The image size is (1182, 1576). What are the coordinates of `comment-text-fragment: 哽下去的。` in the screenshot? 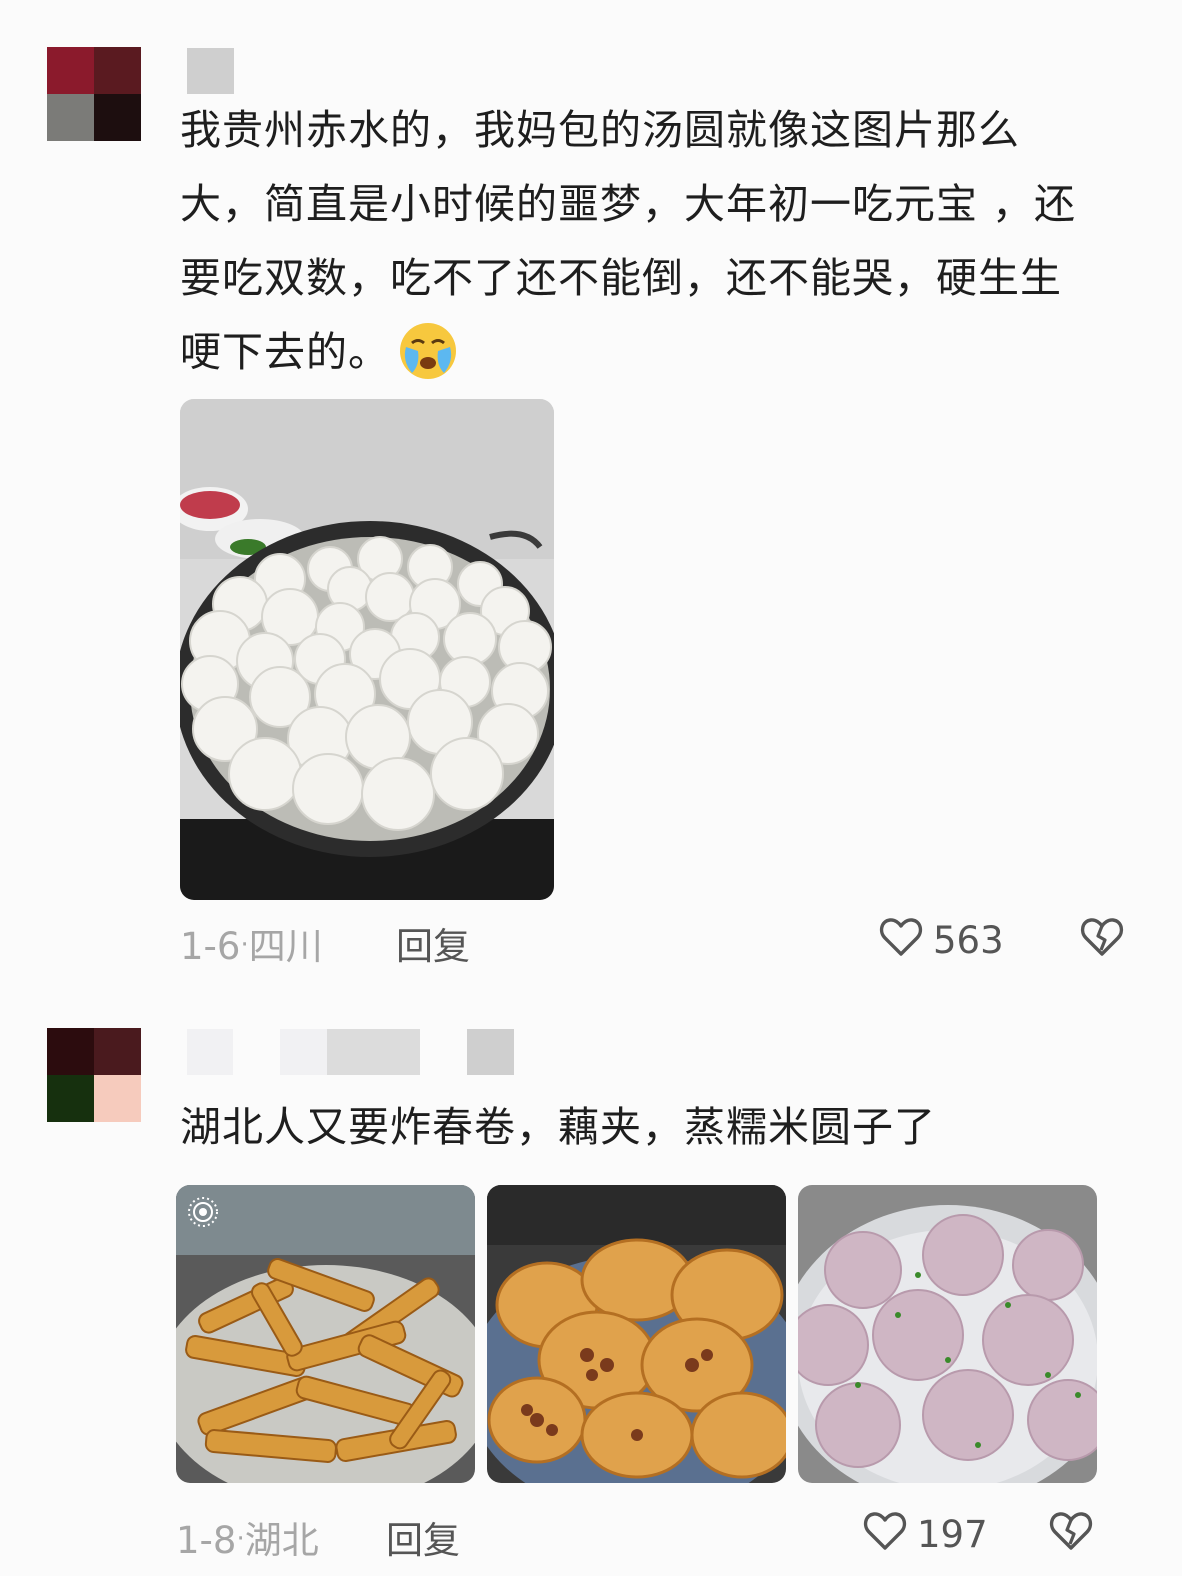 It's located at (285, 352).